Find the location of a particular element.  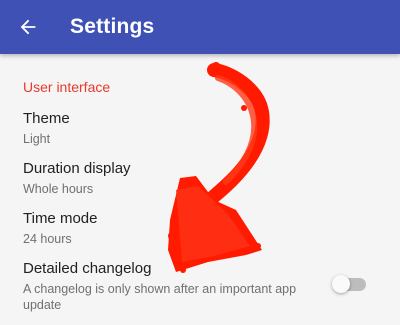

detailed-changelog-switch is located at coordinates (349, 284).